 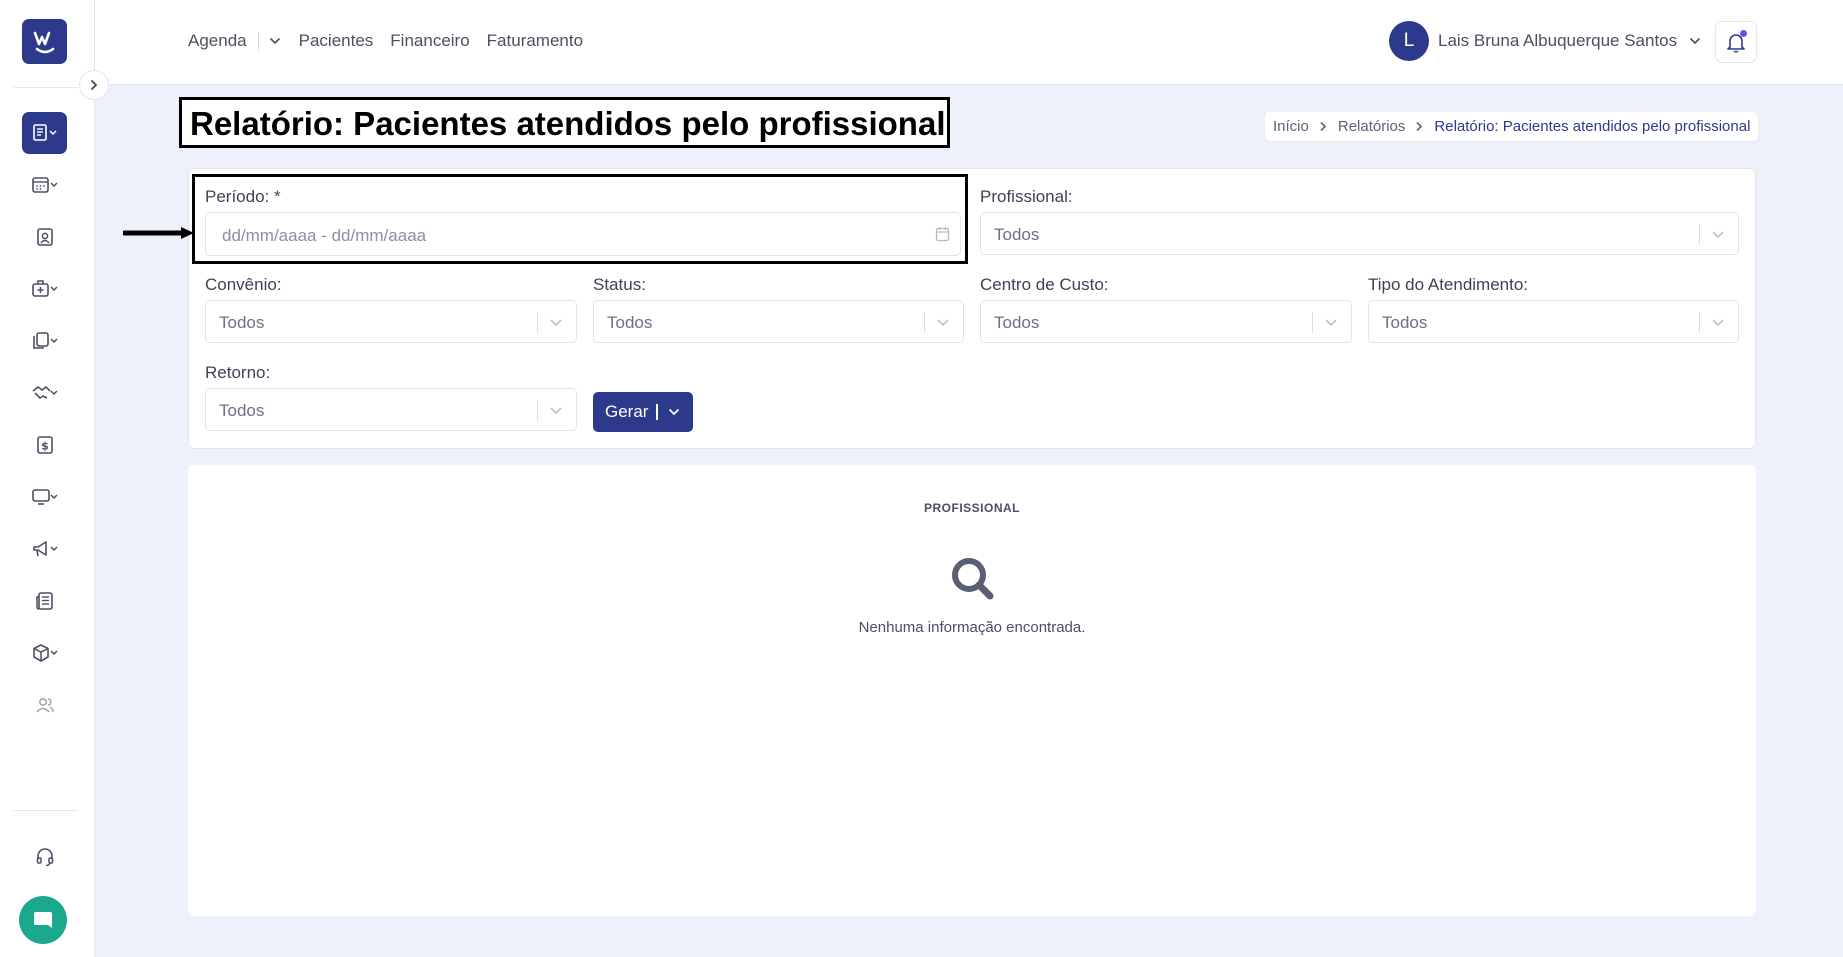 I want to click on periodo-highlight, so click(x=580, y=219).